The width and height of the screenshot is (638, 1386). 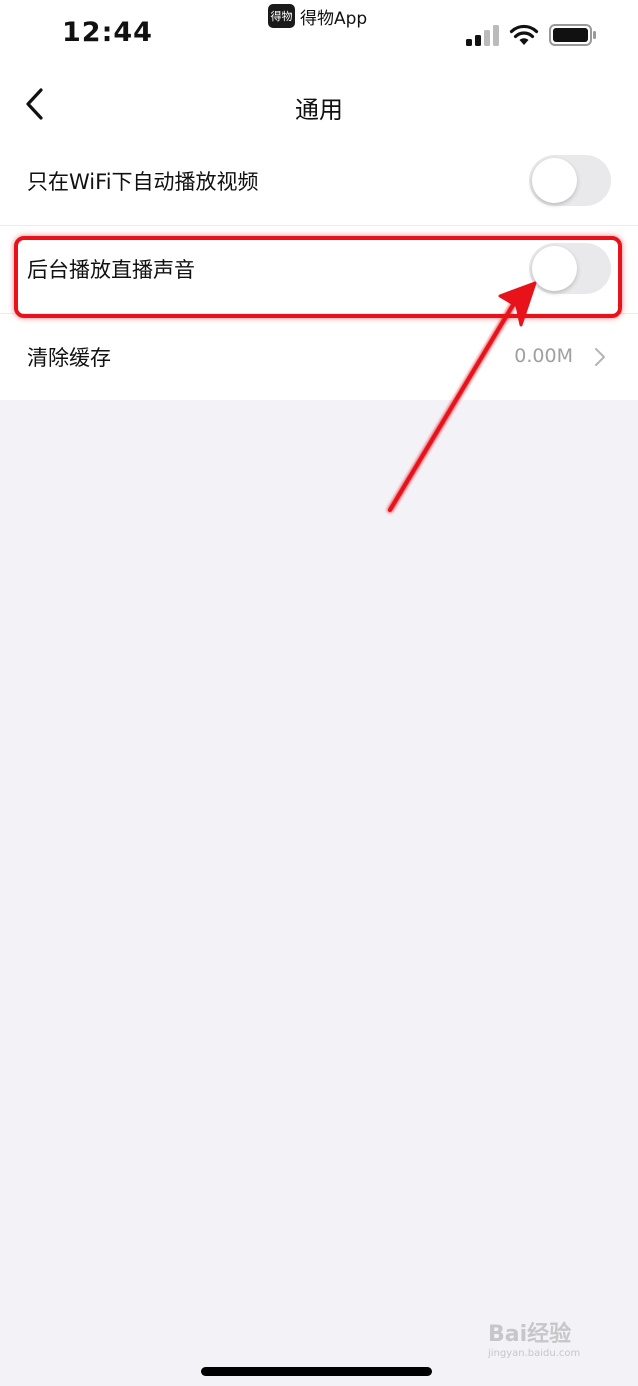 I want to click on setting-row-clear-cache: 清除缓存 0.00M, so click(x=319, y=357).